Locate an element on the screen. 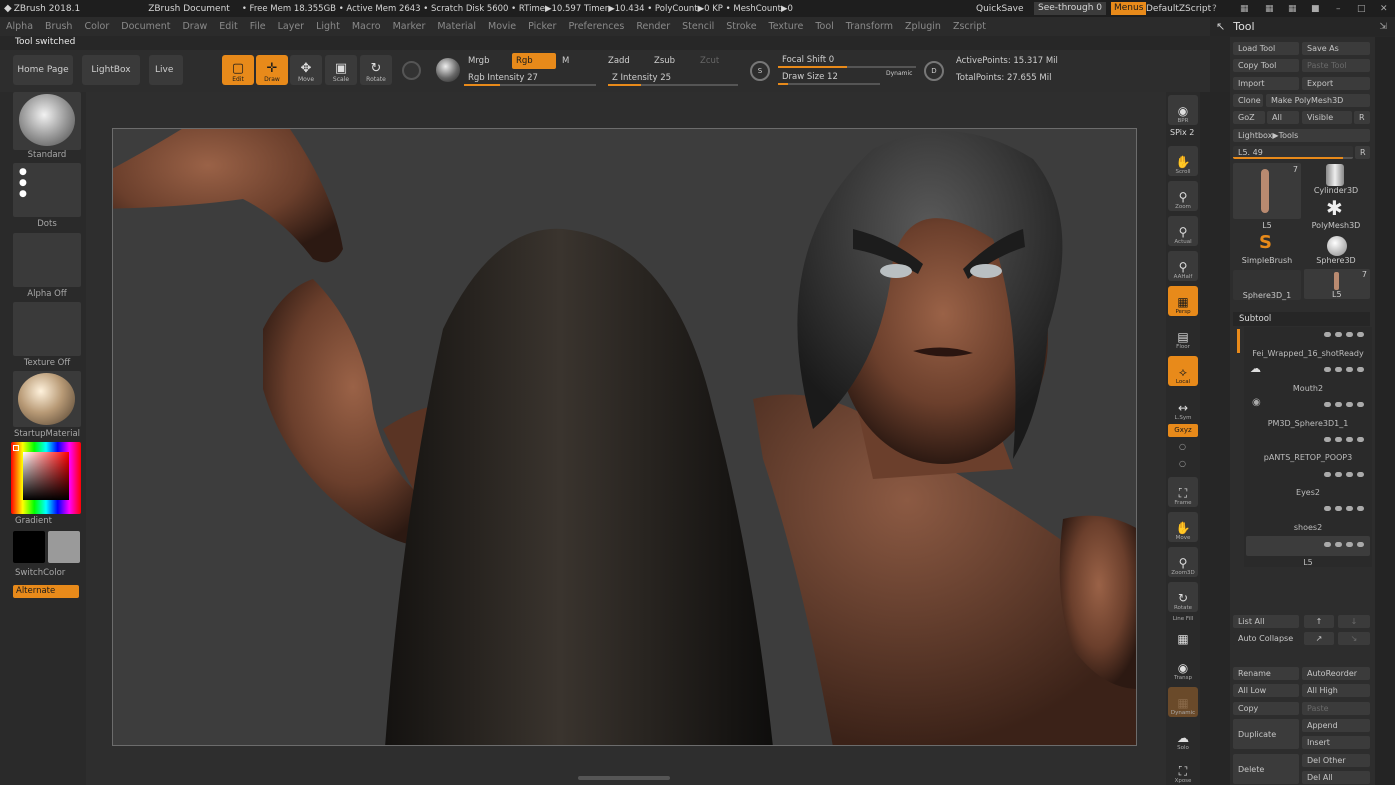 The height and width of the screenshot is (785, 1395). dynamic-toggle: Dynamic is located at coordinates (899, 73).